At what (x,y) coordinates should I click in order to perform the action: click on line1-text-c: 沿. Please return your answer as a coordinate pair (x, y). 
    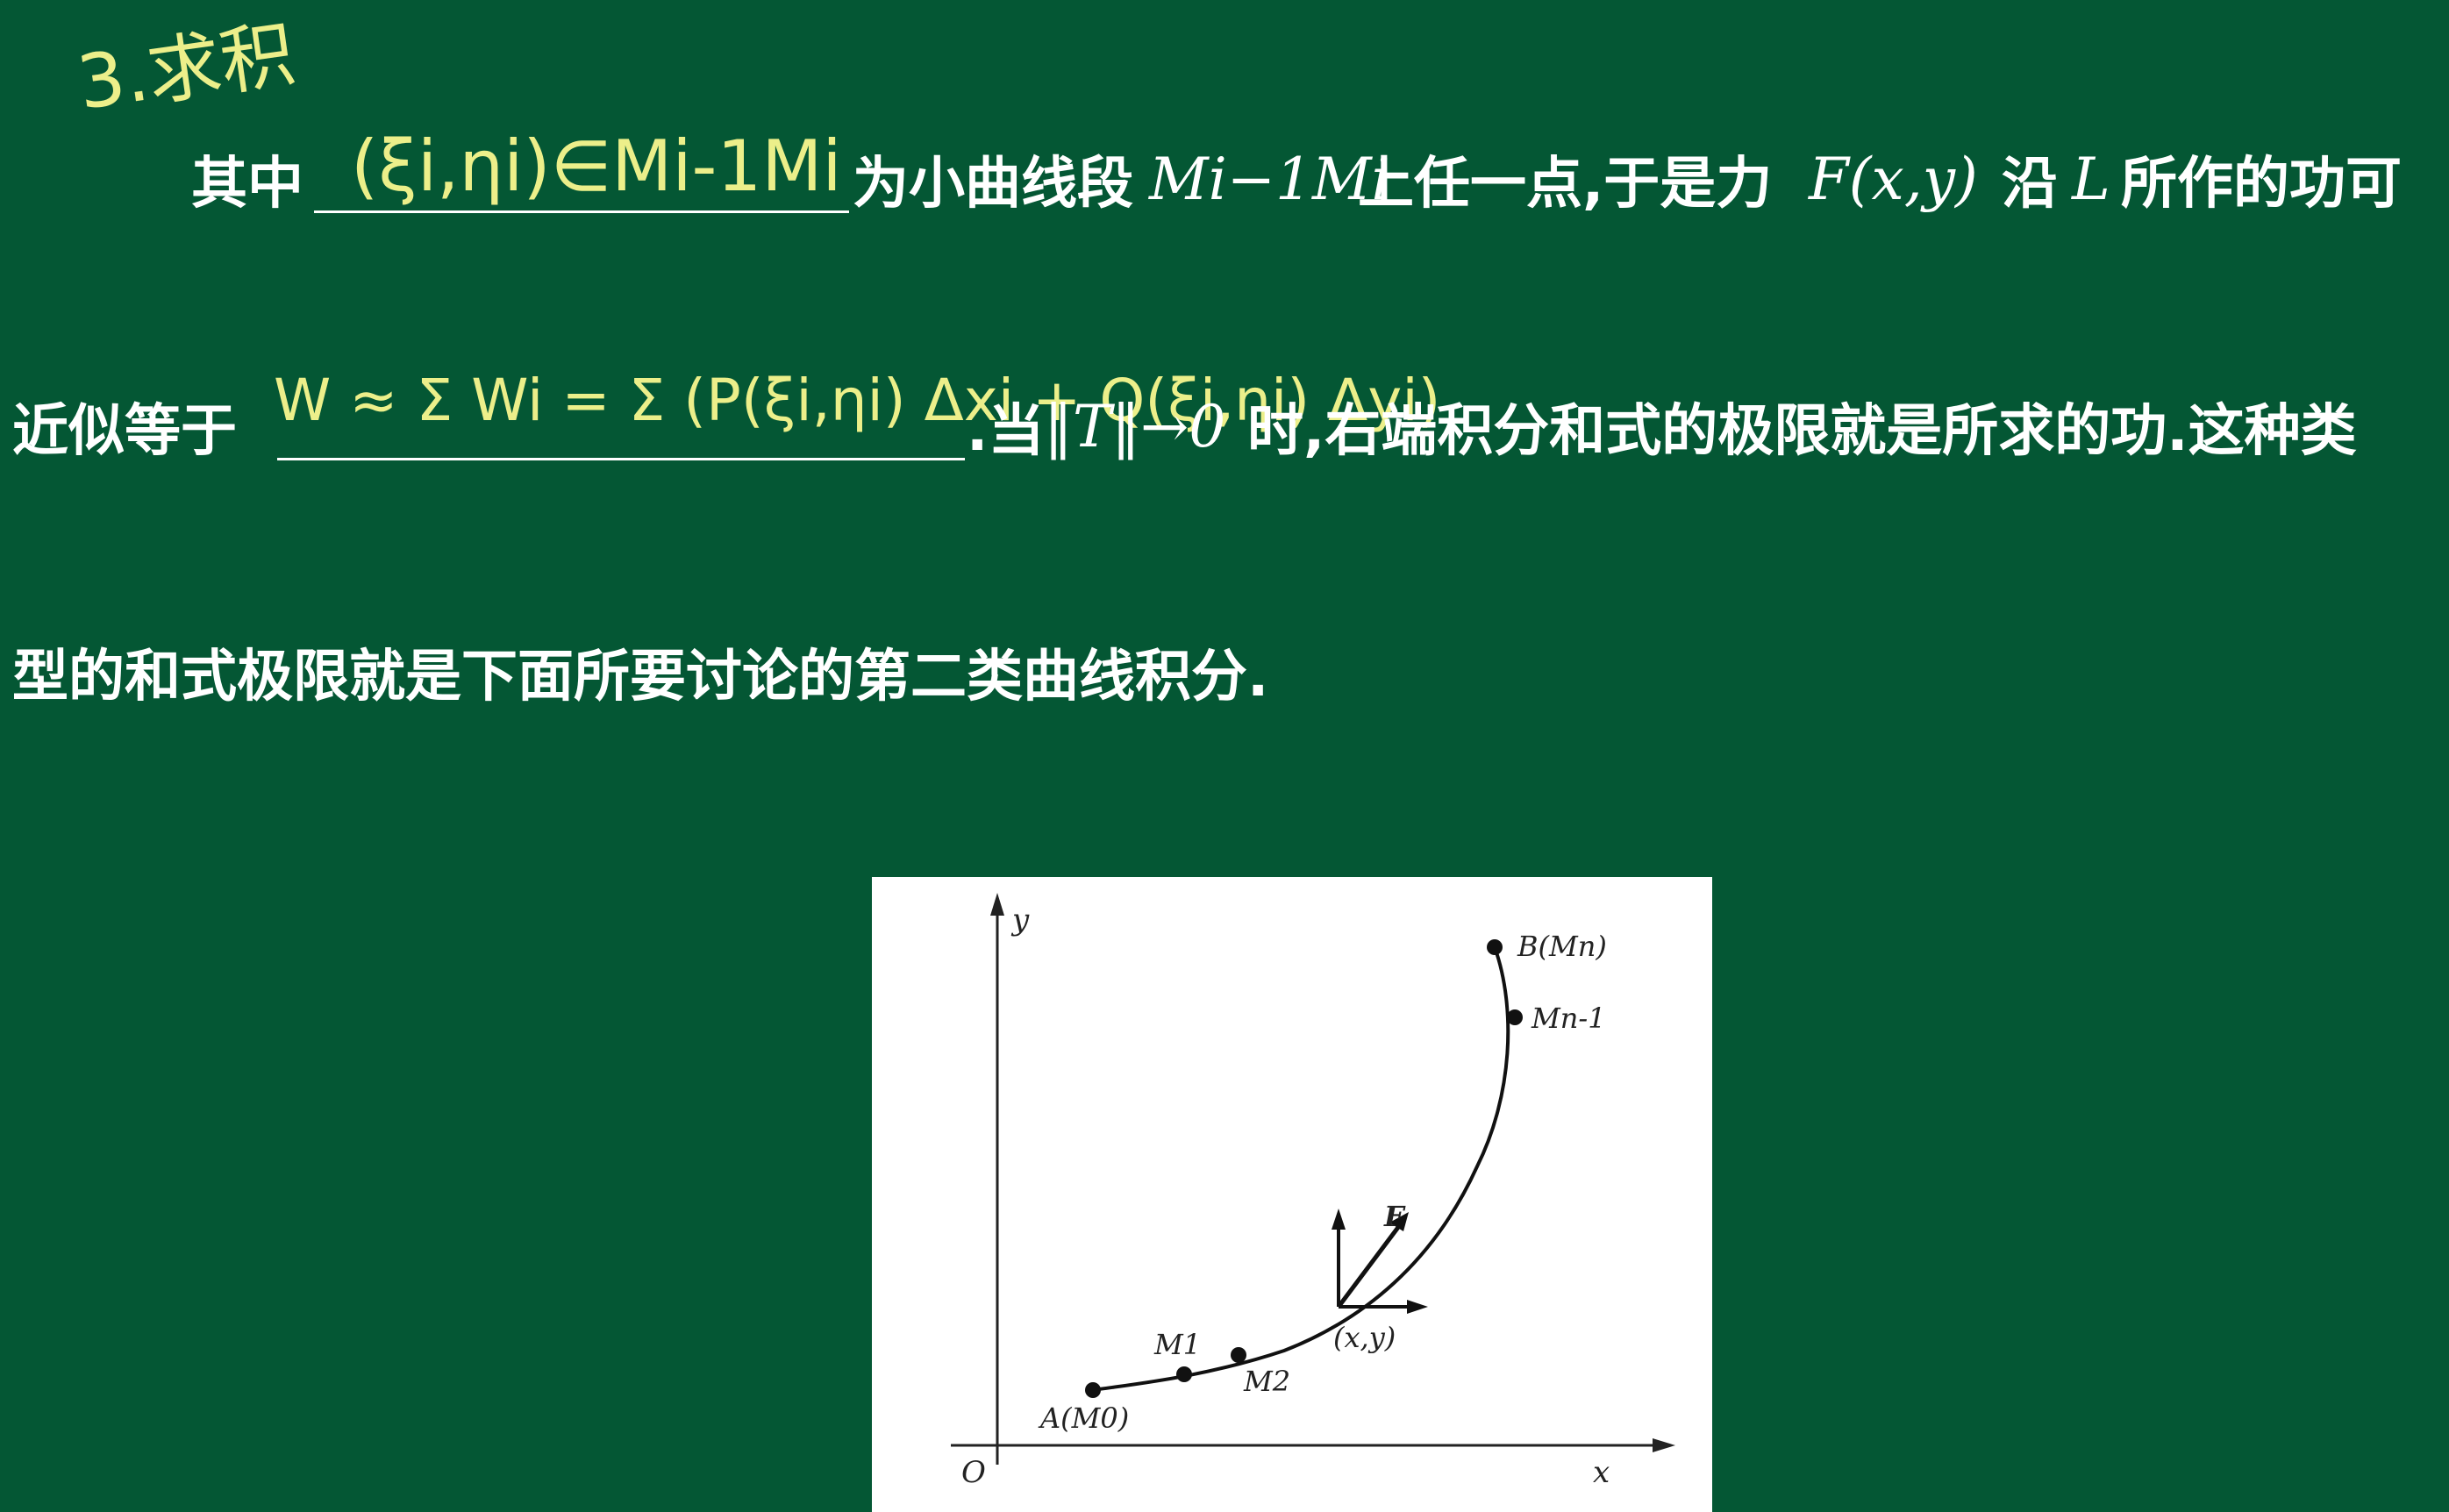
    Looking at the image, I should click on (2030, 184).